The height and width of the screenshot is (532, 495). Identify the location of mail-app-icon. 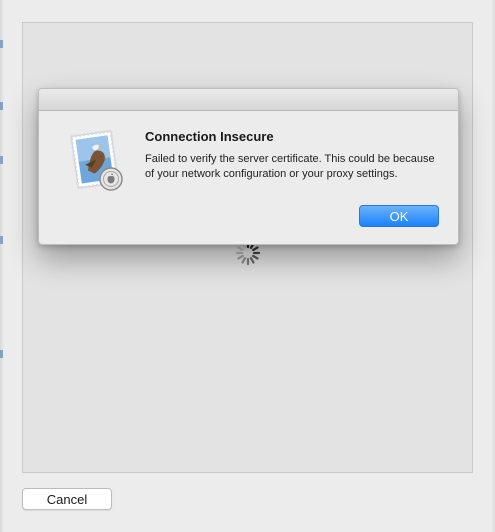
(96, 160).